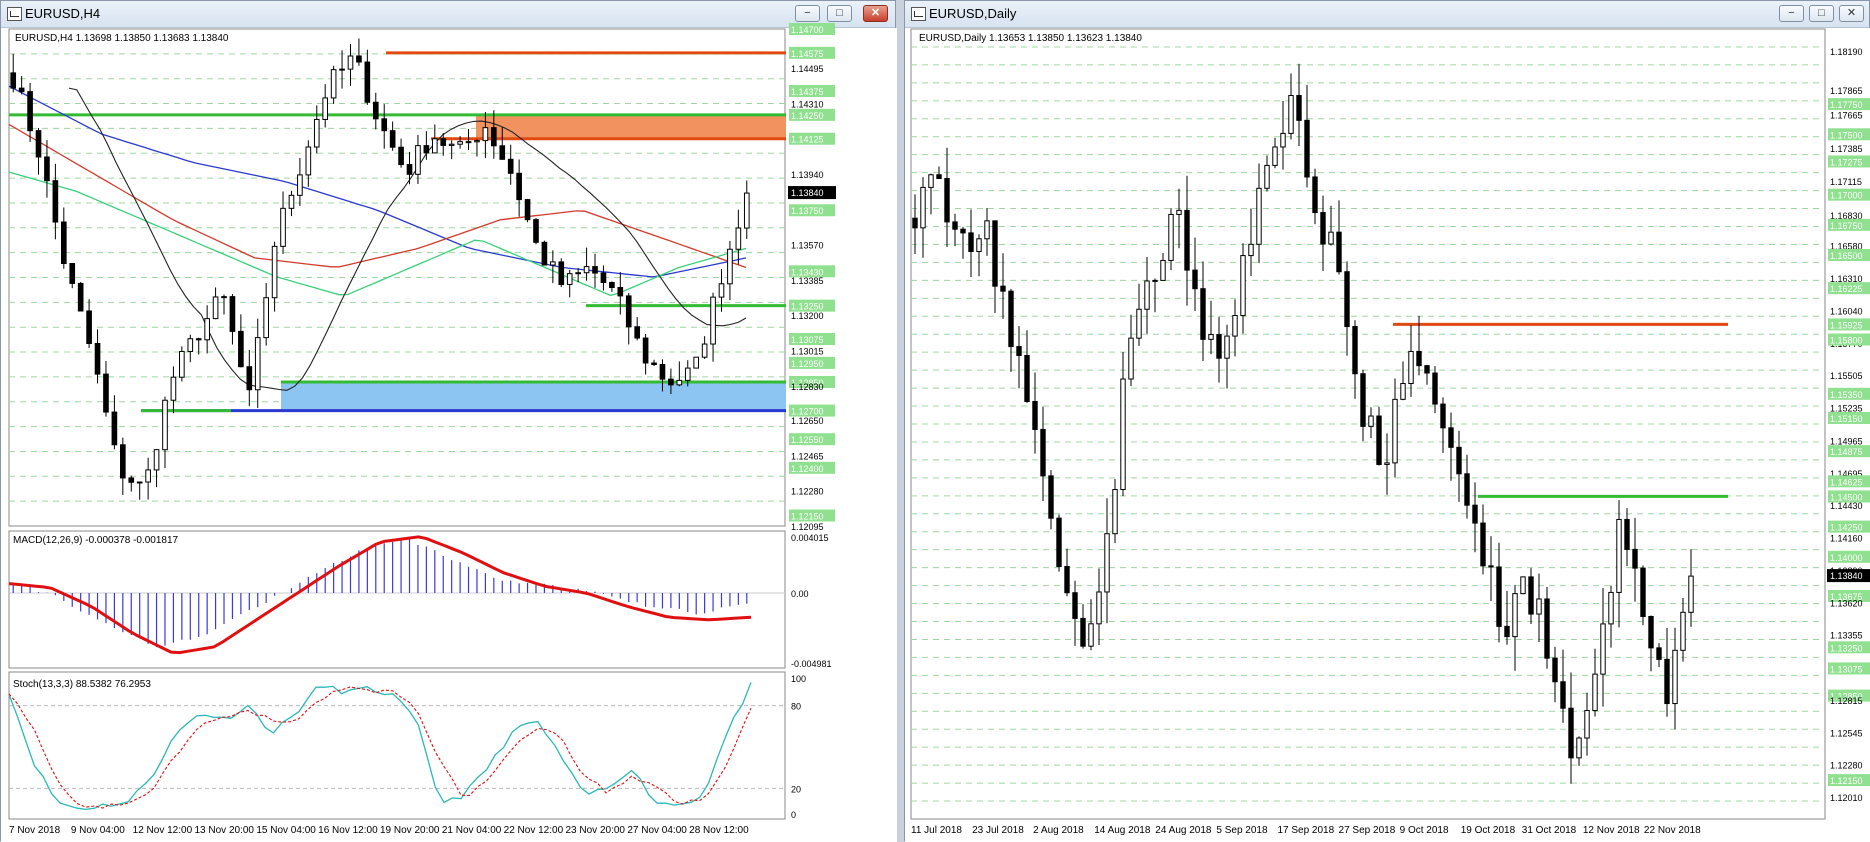 The height and width of the screenshot is (842, 1870). What do you see at coordinates (798, 679) in the screenshot?
I see `stoch-axis-label: 100` at bounding box center [798, 679].